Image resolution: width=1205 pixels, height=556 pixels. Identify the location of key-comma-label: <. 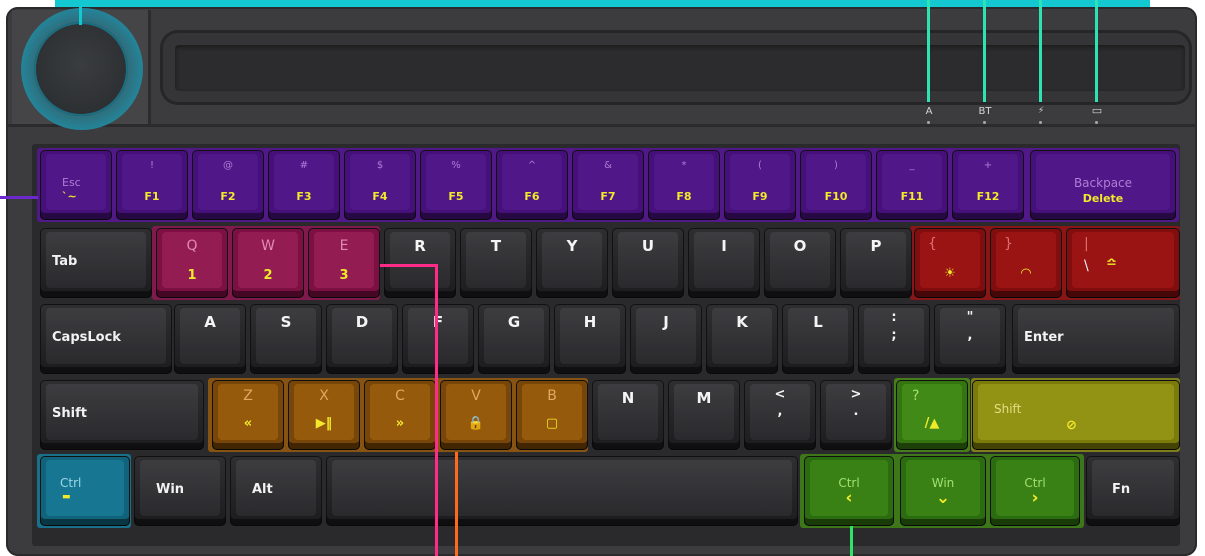
(780, 394).